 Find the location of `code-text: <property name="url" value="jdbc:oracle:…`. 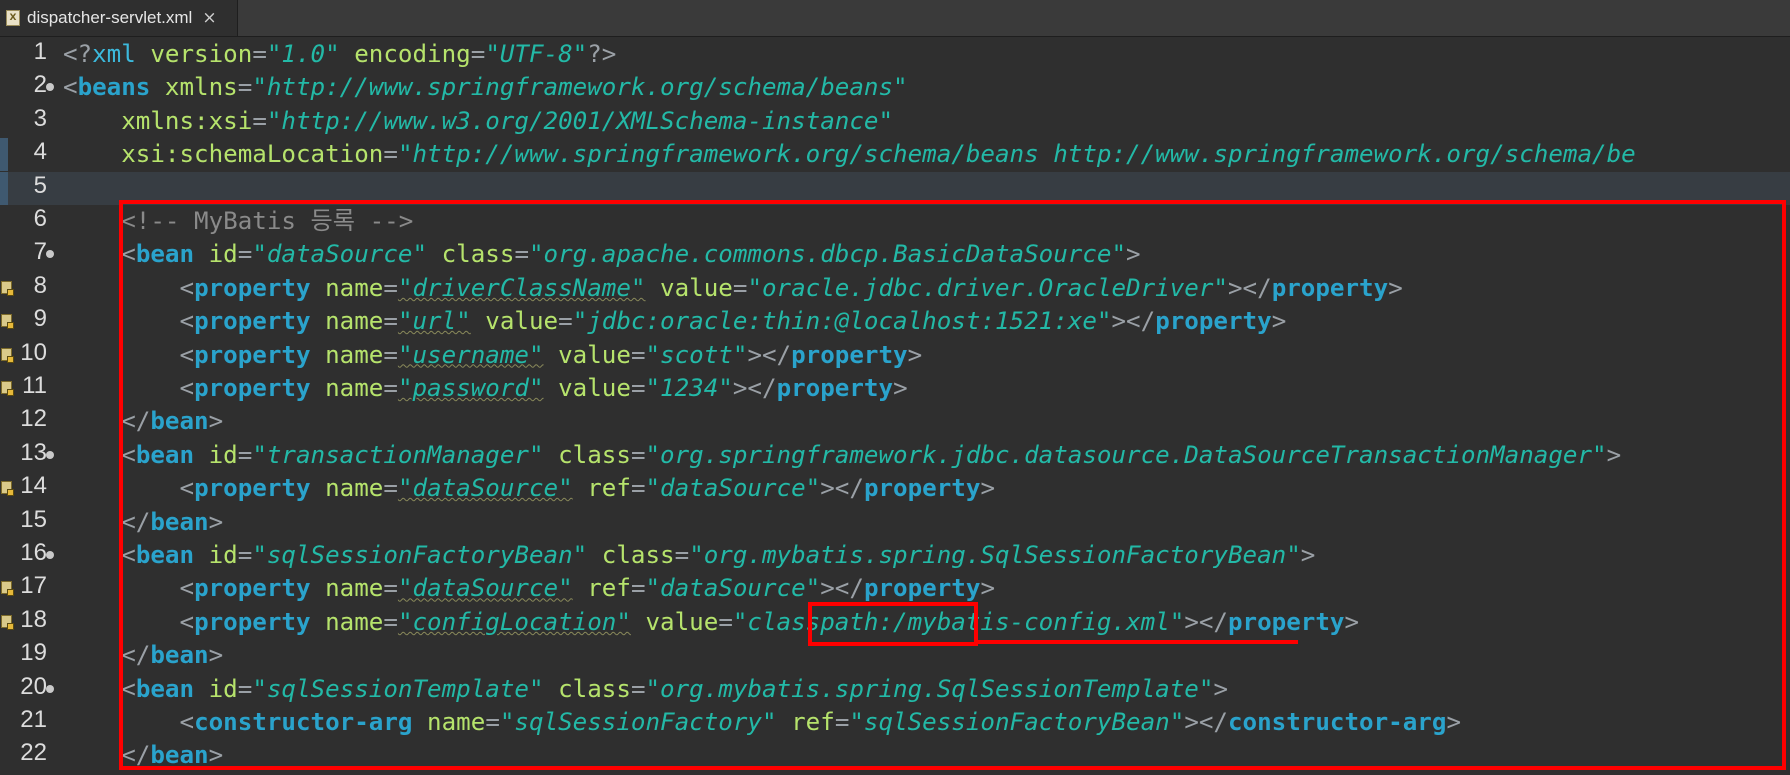

code-text: <property name="url" value="jdbc:oracle:… is located at coordinates (674, 321).